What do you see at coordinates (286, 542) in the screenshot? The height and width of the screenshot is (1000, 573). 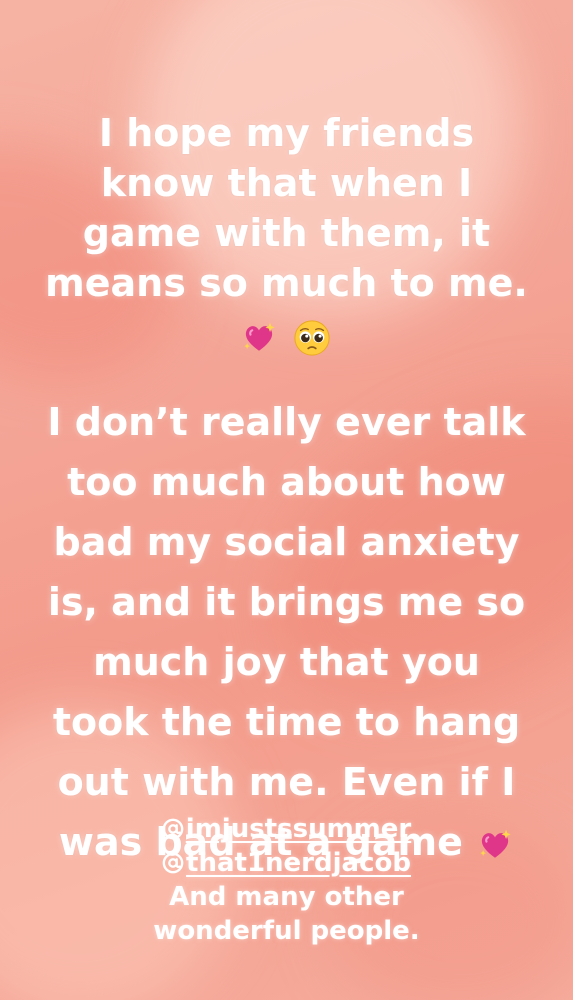 I see `story-text-line: bad my social anxiety` at bounding box center [286, 542].